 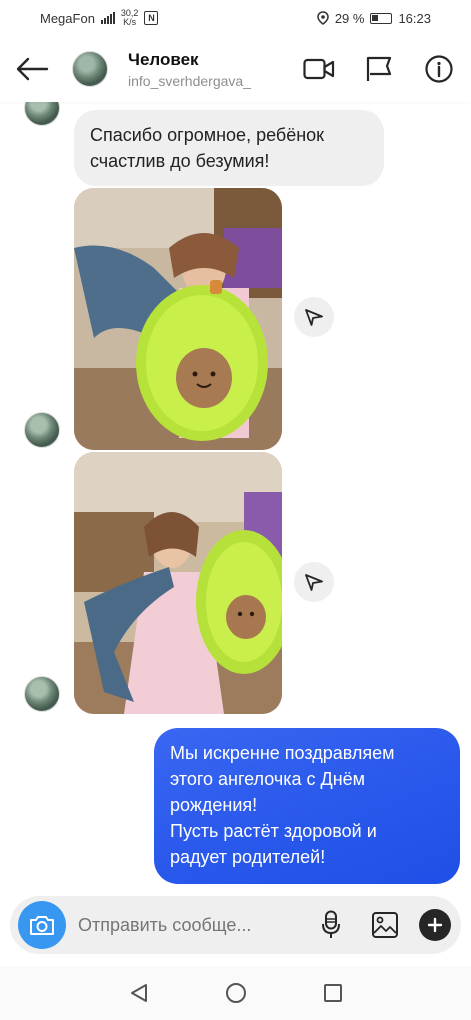 I want to click on voice-message-button, so click(x=331, y=925).